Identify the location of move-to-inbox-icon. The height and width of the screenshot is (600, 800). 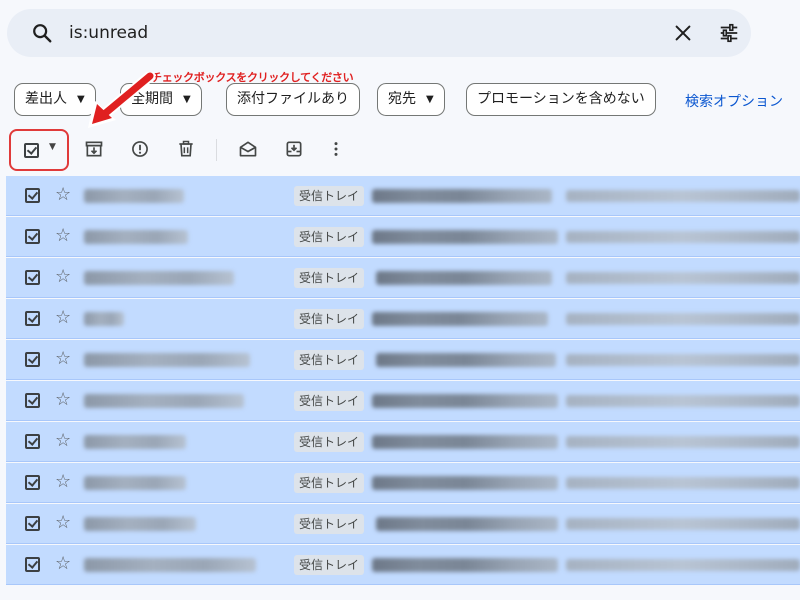
(294, 149).